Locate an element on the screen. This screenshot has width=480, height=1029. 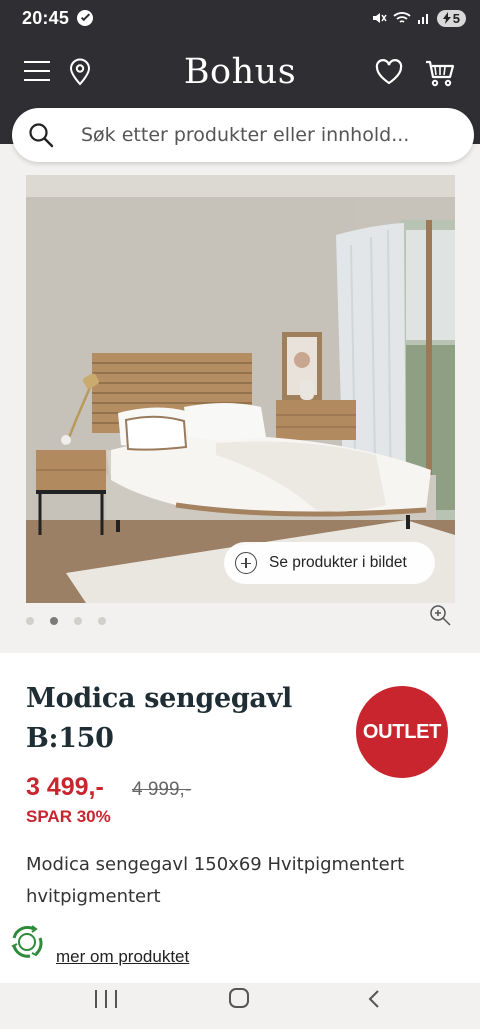
more-about-product-link: mer om produktet is located at coordinates (122, 957).